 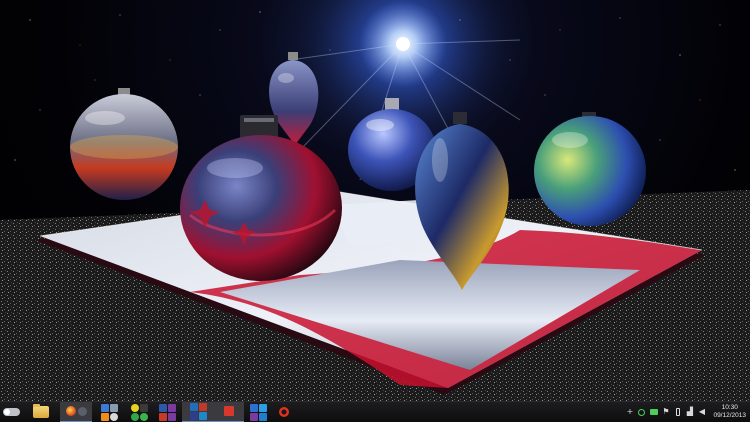 What do you see at coordinates (629, 412) in the screenshot?
I see `show-hidden-icon: +` at bounding box center [629, 412].